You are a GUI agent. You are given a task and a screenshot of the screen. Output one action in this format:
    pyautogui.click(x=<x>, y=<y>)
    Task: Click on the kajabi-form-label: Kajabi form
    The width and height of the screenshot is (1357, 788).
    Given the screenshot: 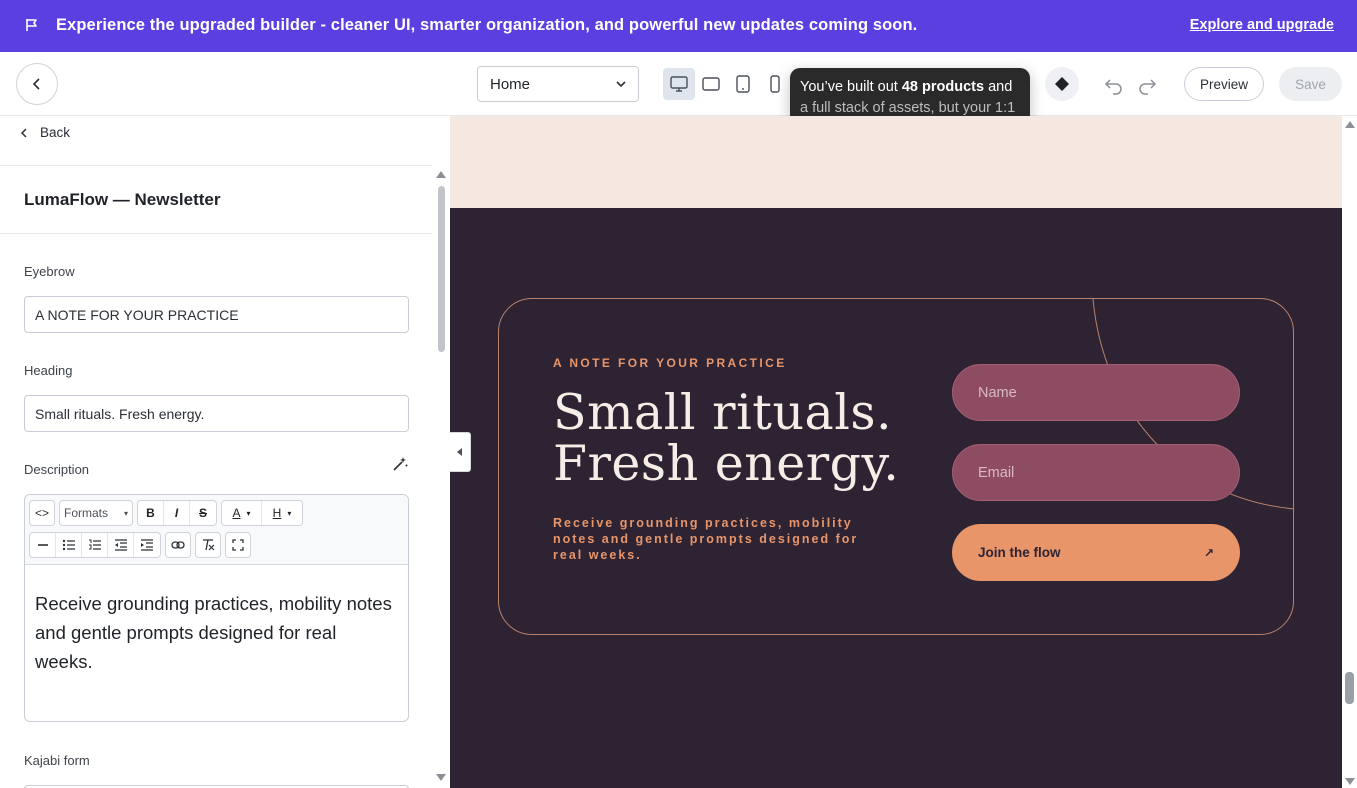 What is the action you would take?
    pyautogui.click(x=57, y=760)
    